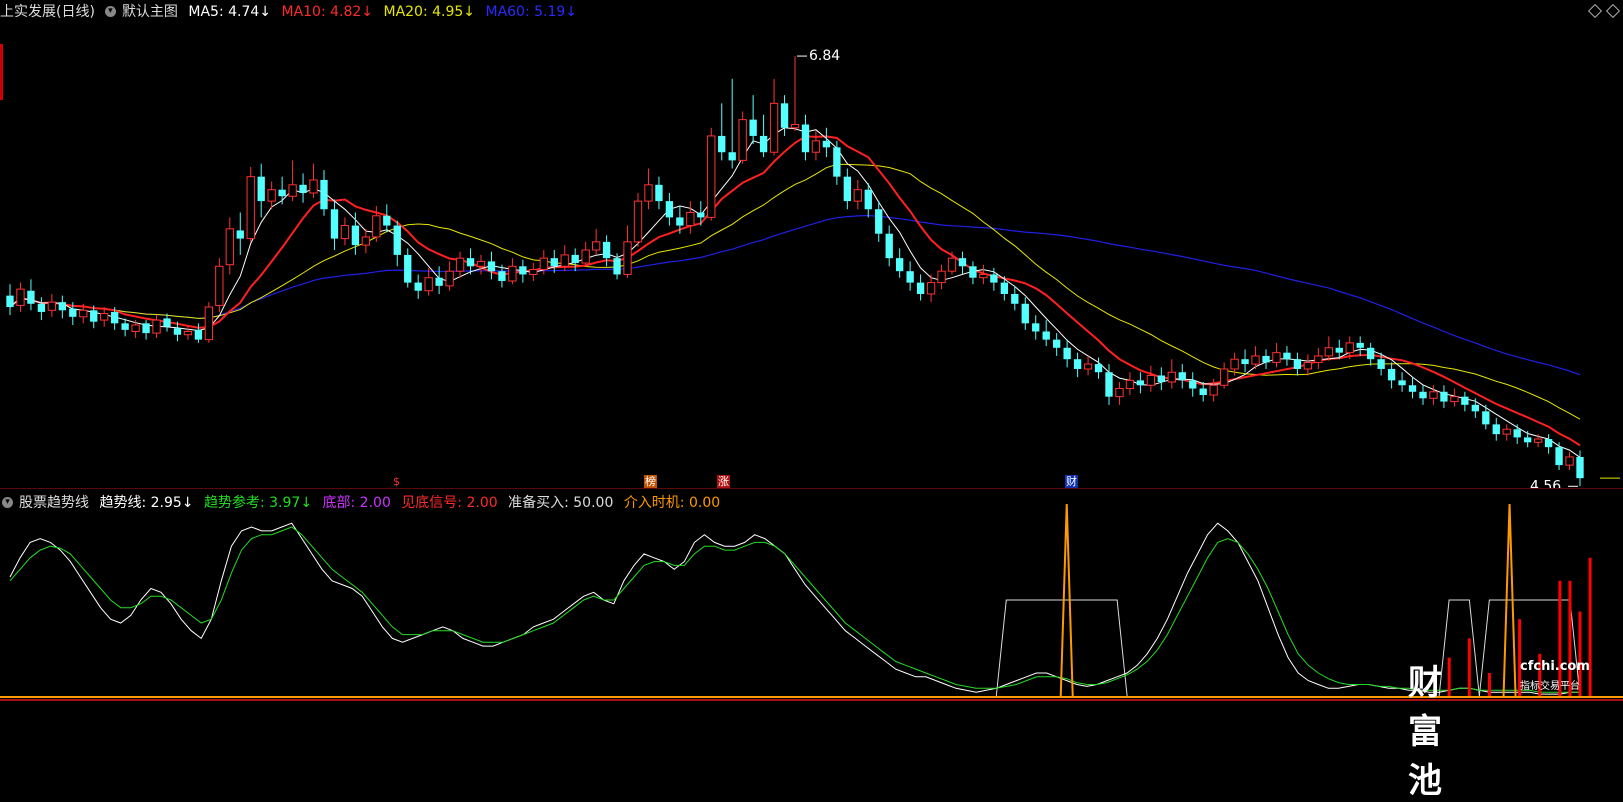  Describe the element at coordinates (650, 481) in the screenshot. I see `marker-bang: 榜` at that location.